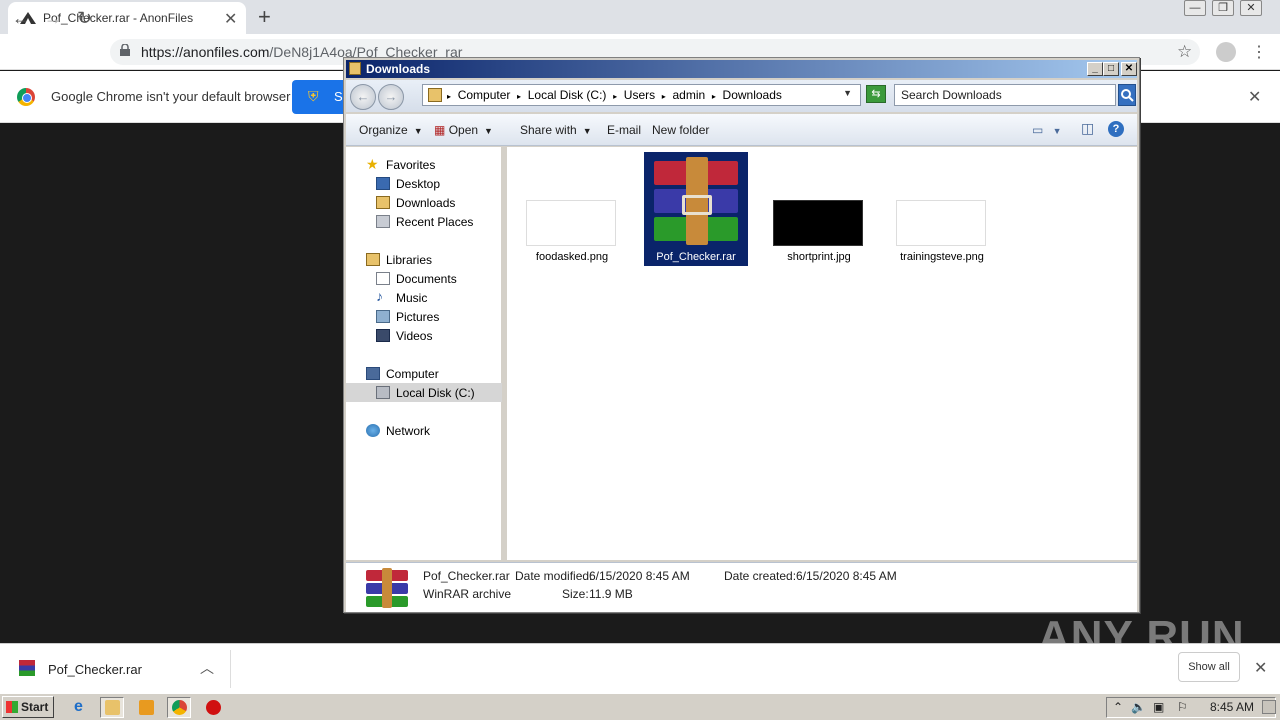 This screenshot has width=1280, height=720. Describe the element at coordinates (1118, 707) in the screenshot. I see `show-hidden-icon: ⌃` at that location.